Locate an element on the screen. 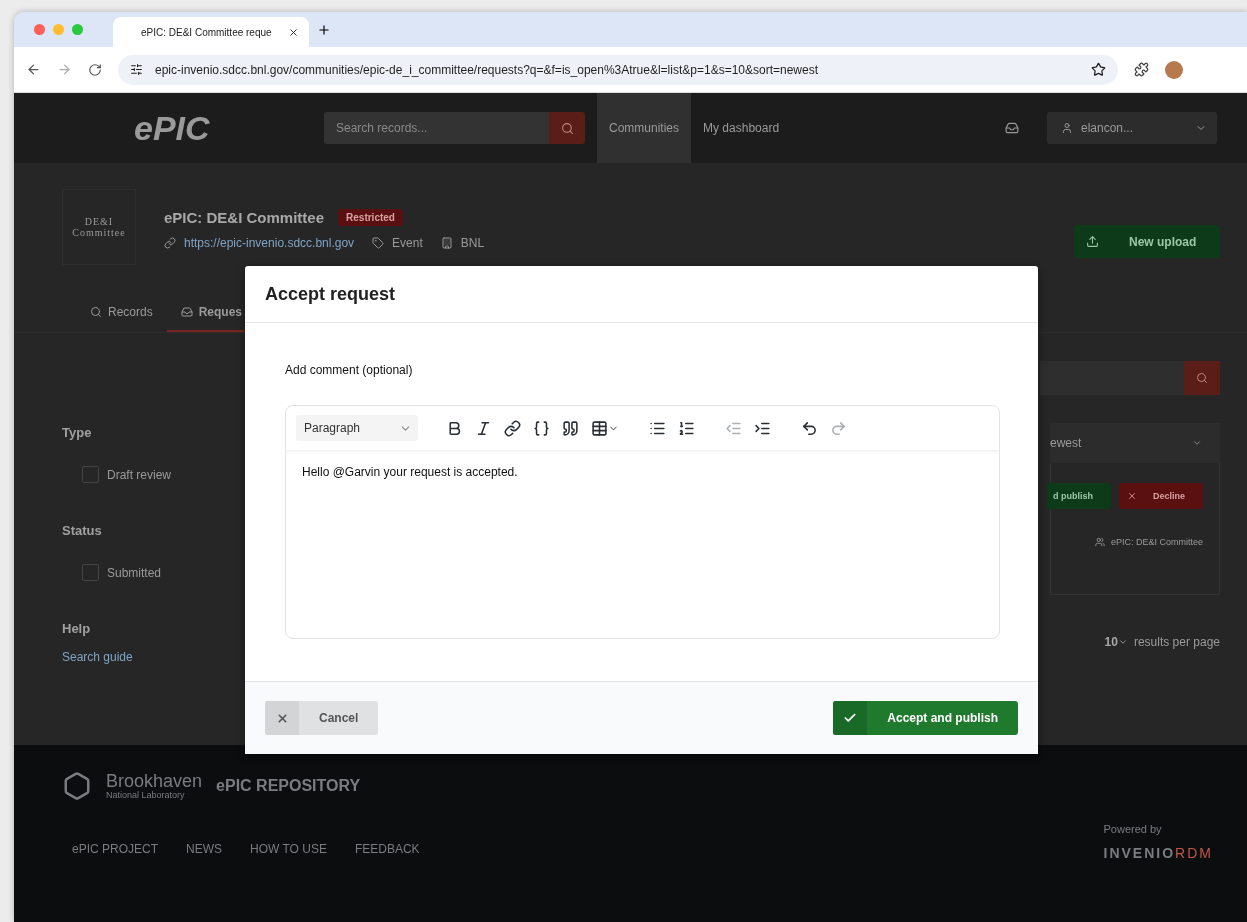  repository-title: ePIC REPOSITORY is located at coordinates (288, 786).